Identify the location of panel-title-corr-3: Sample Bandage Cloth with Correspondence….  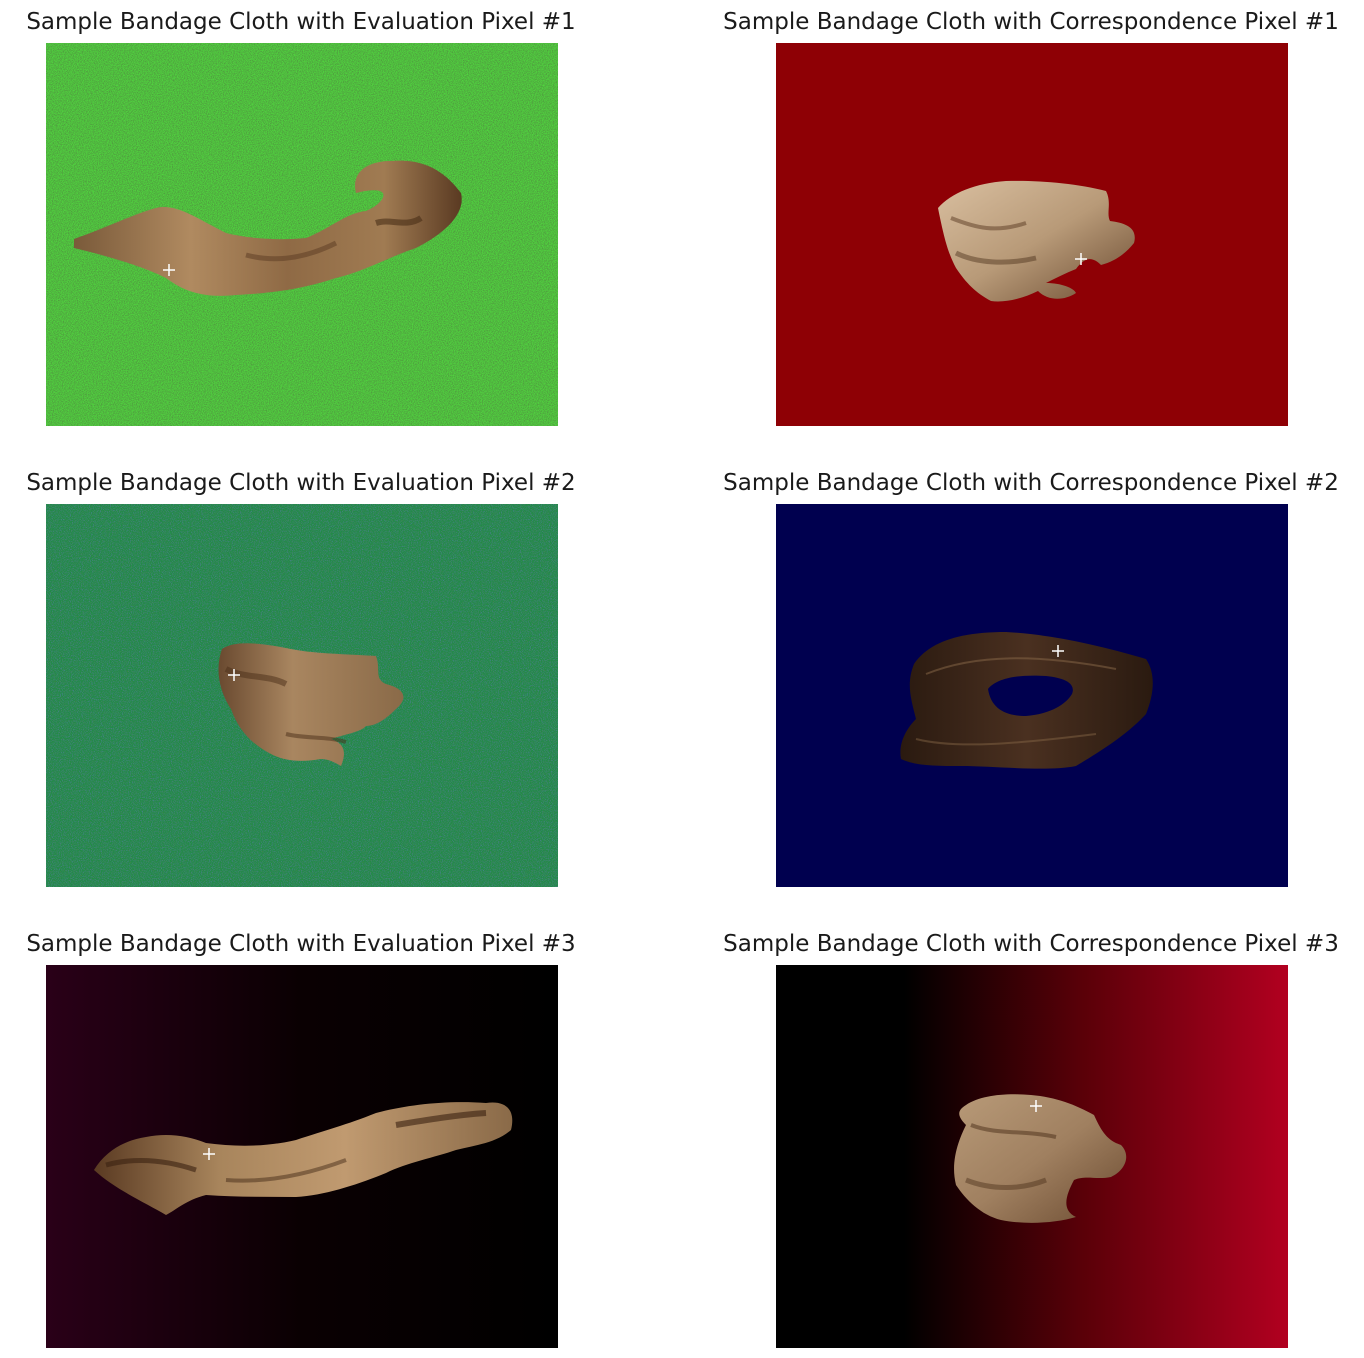
(1031, 944).